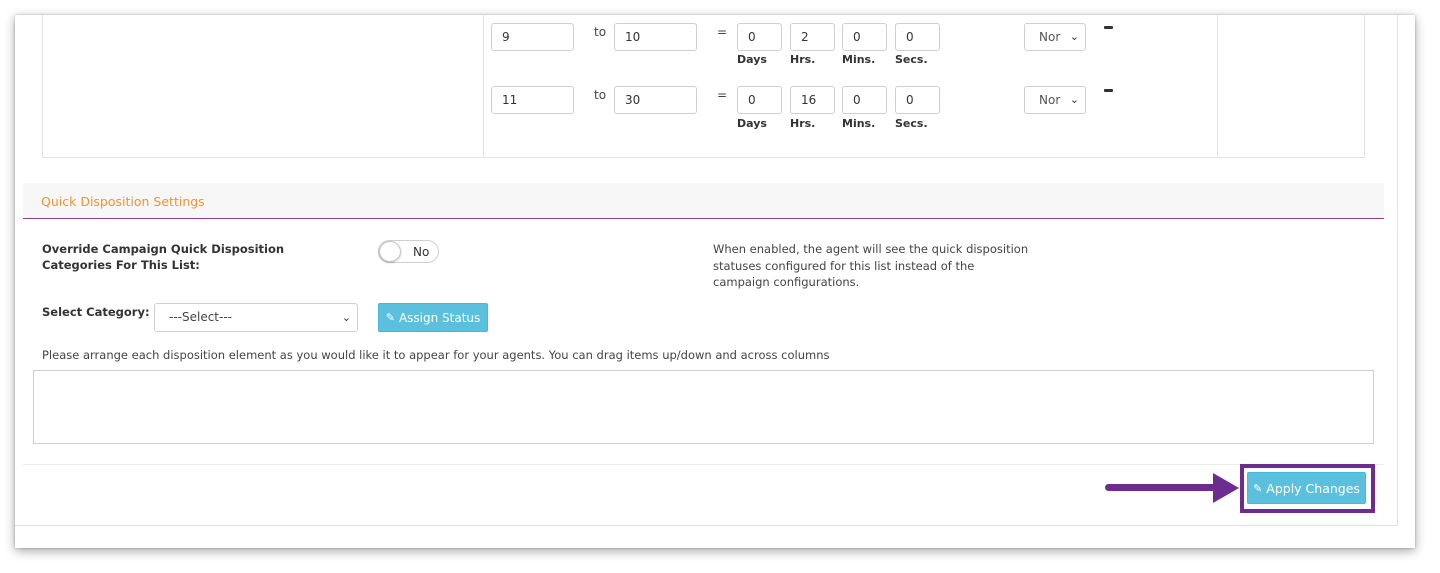  I want to click on category-select-value: ---Select---, so click(200, 317).